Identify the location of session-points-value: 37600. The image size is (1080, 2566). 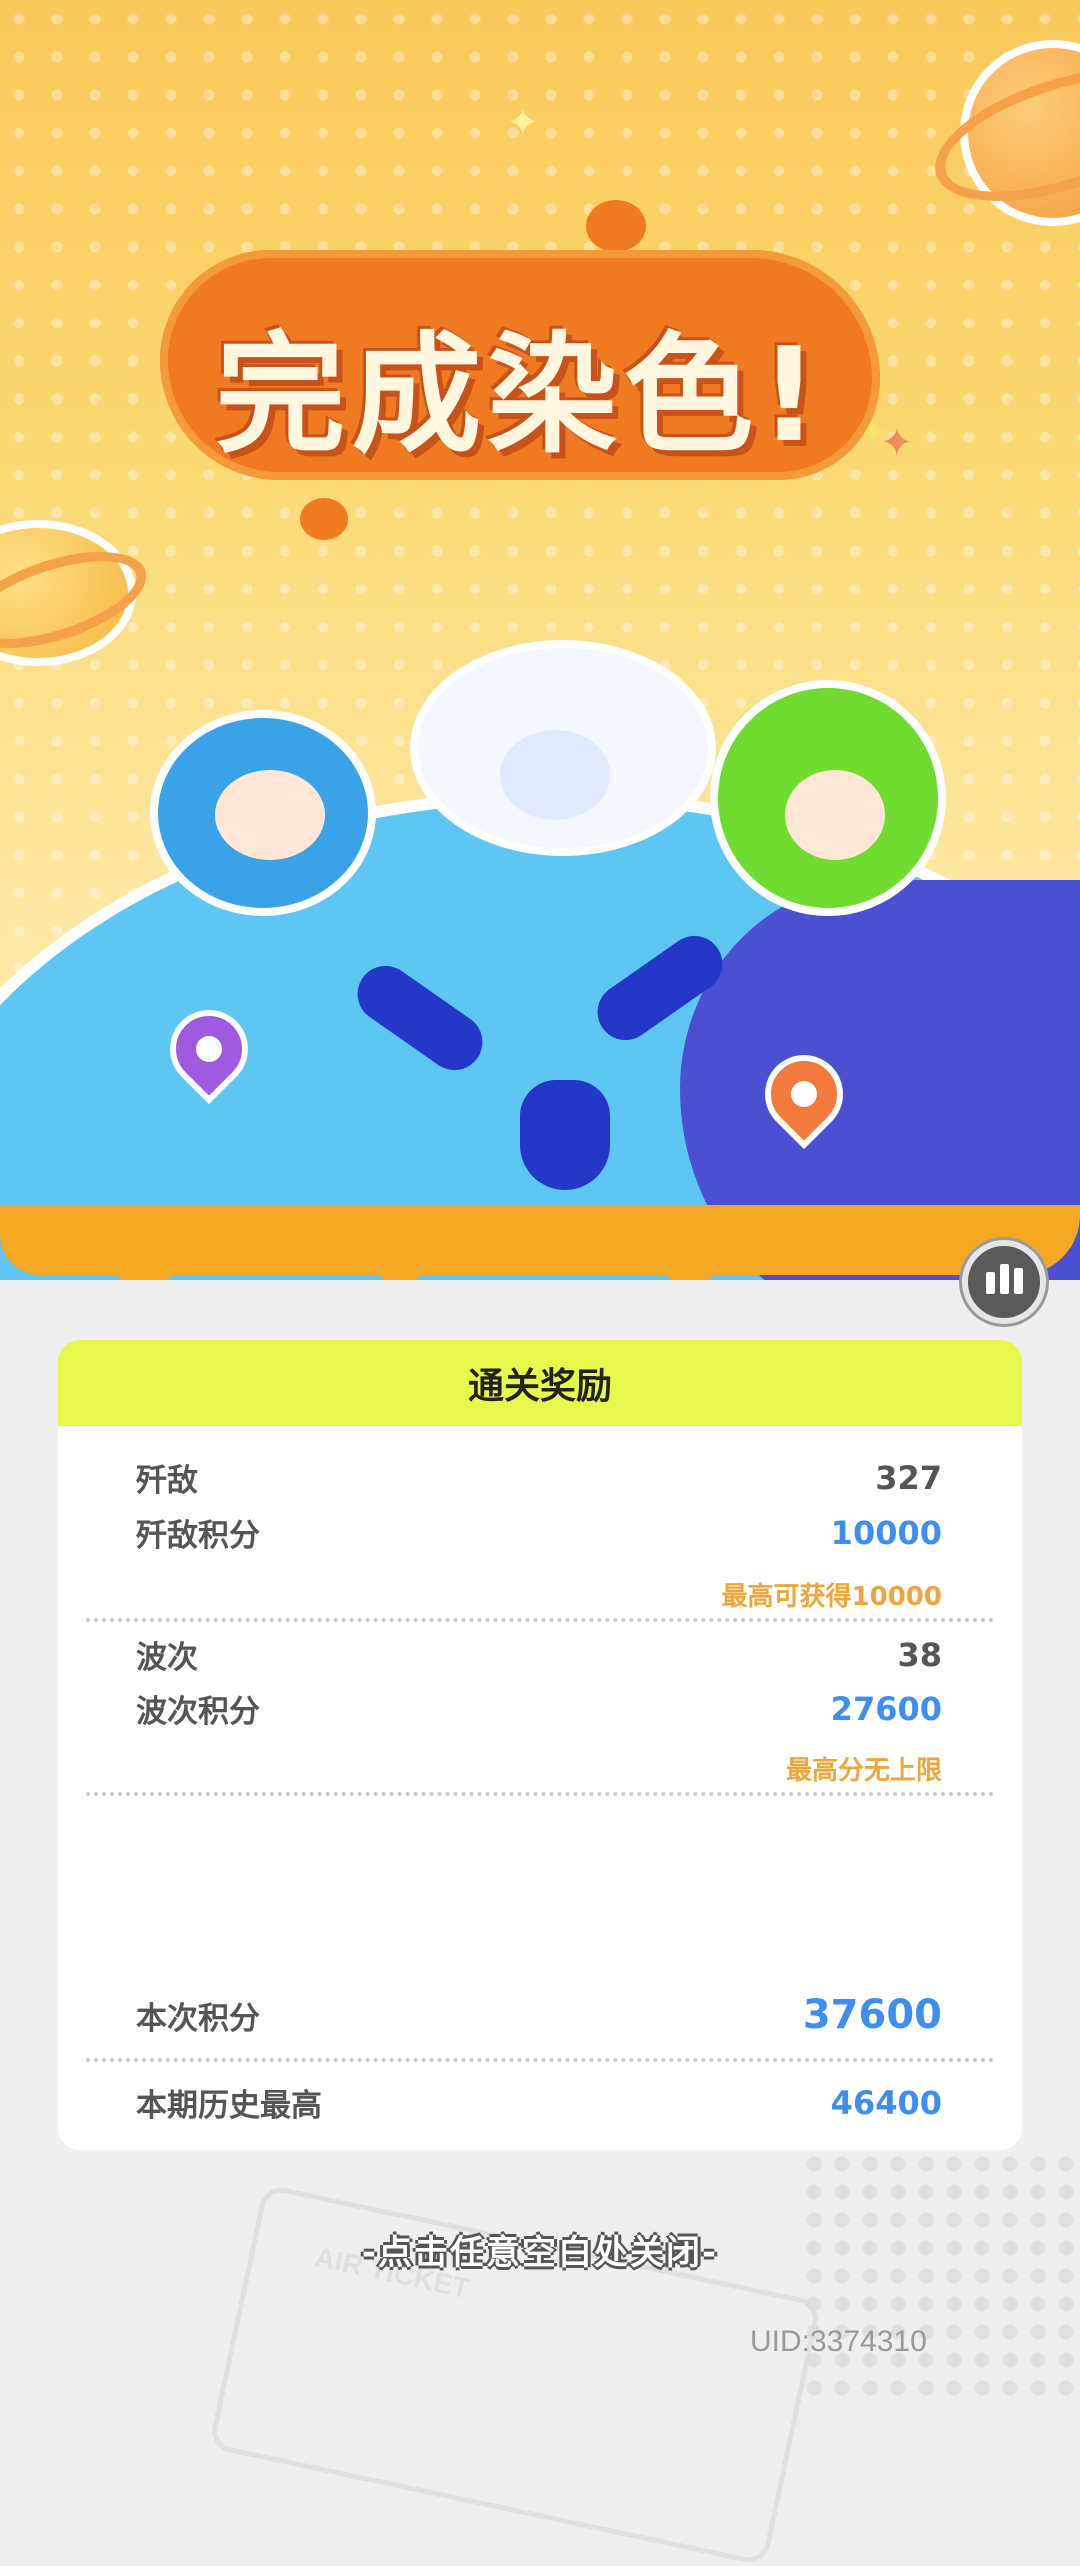
(872, 2015).